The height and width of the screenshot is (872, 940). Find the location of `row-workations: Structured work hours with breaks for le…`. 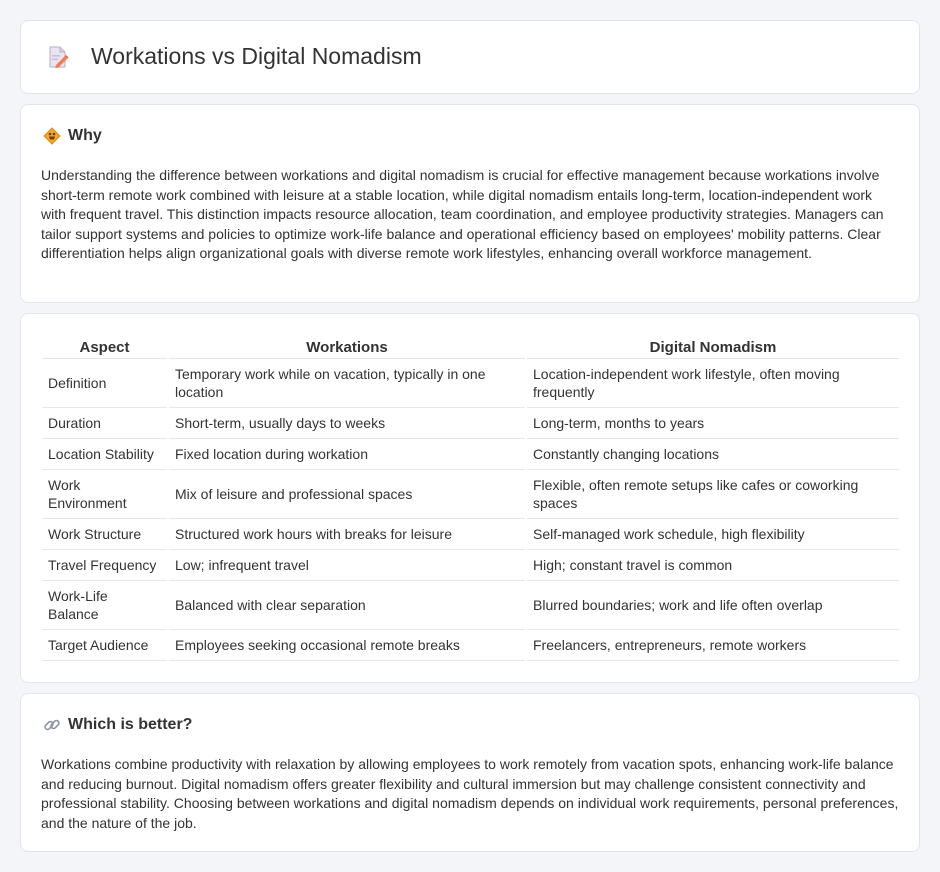

row-workations: Structured work hours with breaks for le… is located at coordinates (346, 534).